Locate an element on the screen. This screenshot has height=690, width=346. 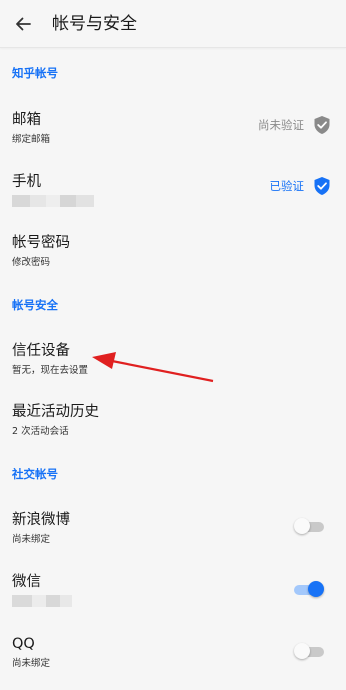
trusted-devices-sub: 暂无，现在去设置 is located at coordinates (50, 370).